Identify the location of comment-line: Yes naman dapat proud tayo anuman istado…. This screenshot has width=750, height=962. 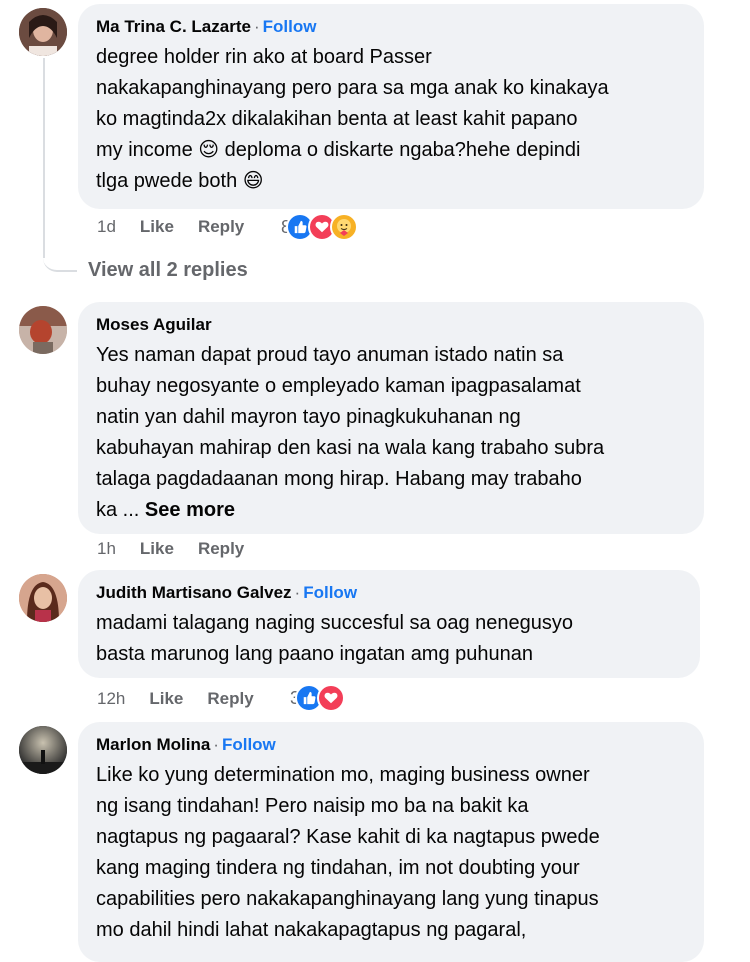
(330, 355).